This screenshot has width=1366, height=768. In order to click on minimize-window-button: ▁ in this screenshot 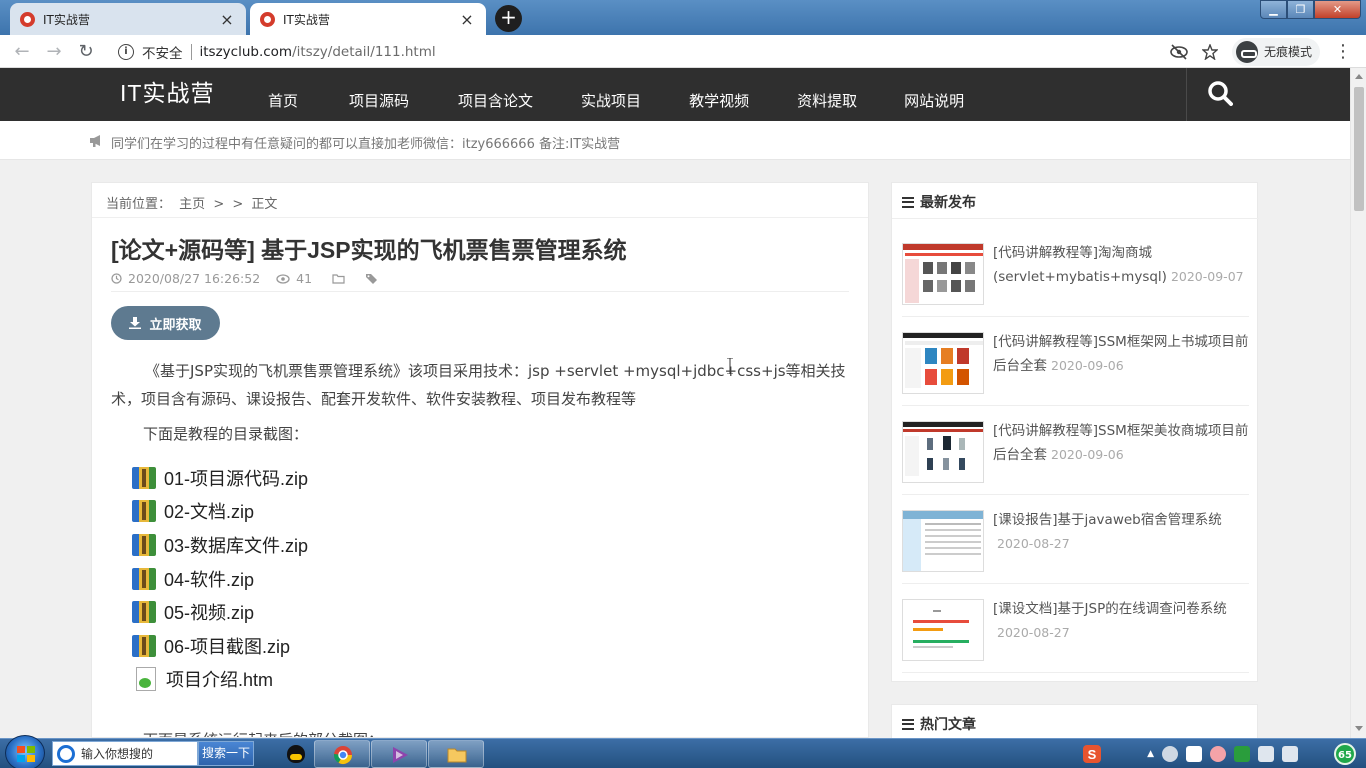, I will do `click(1273, 9)`.